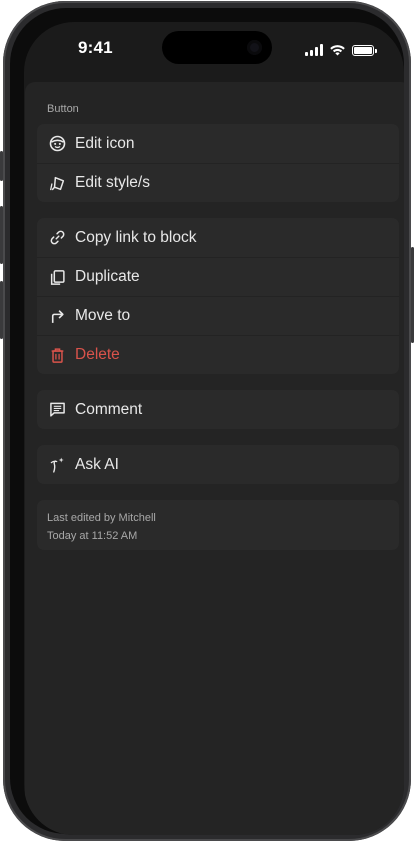  I want to click on status-bar: 9:41, so click(214, 49).